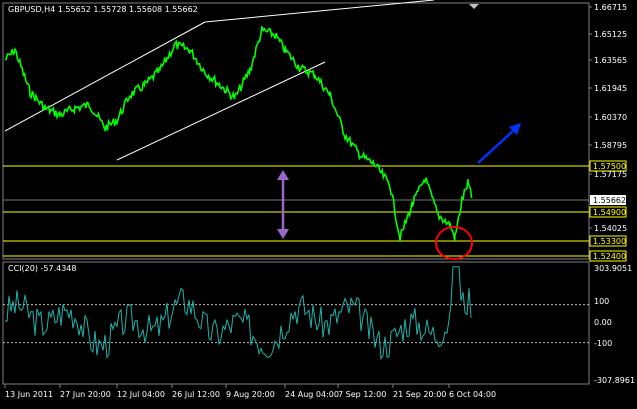 This screenshot has height=409, width=637. What do you see at coordinates (499, 143) in the screenshot?
I see `trend-arrow` at bounding box center [499, 143].